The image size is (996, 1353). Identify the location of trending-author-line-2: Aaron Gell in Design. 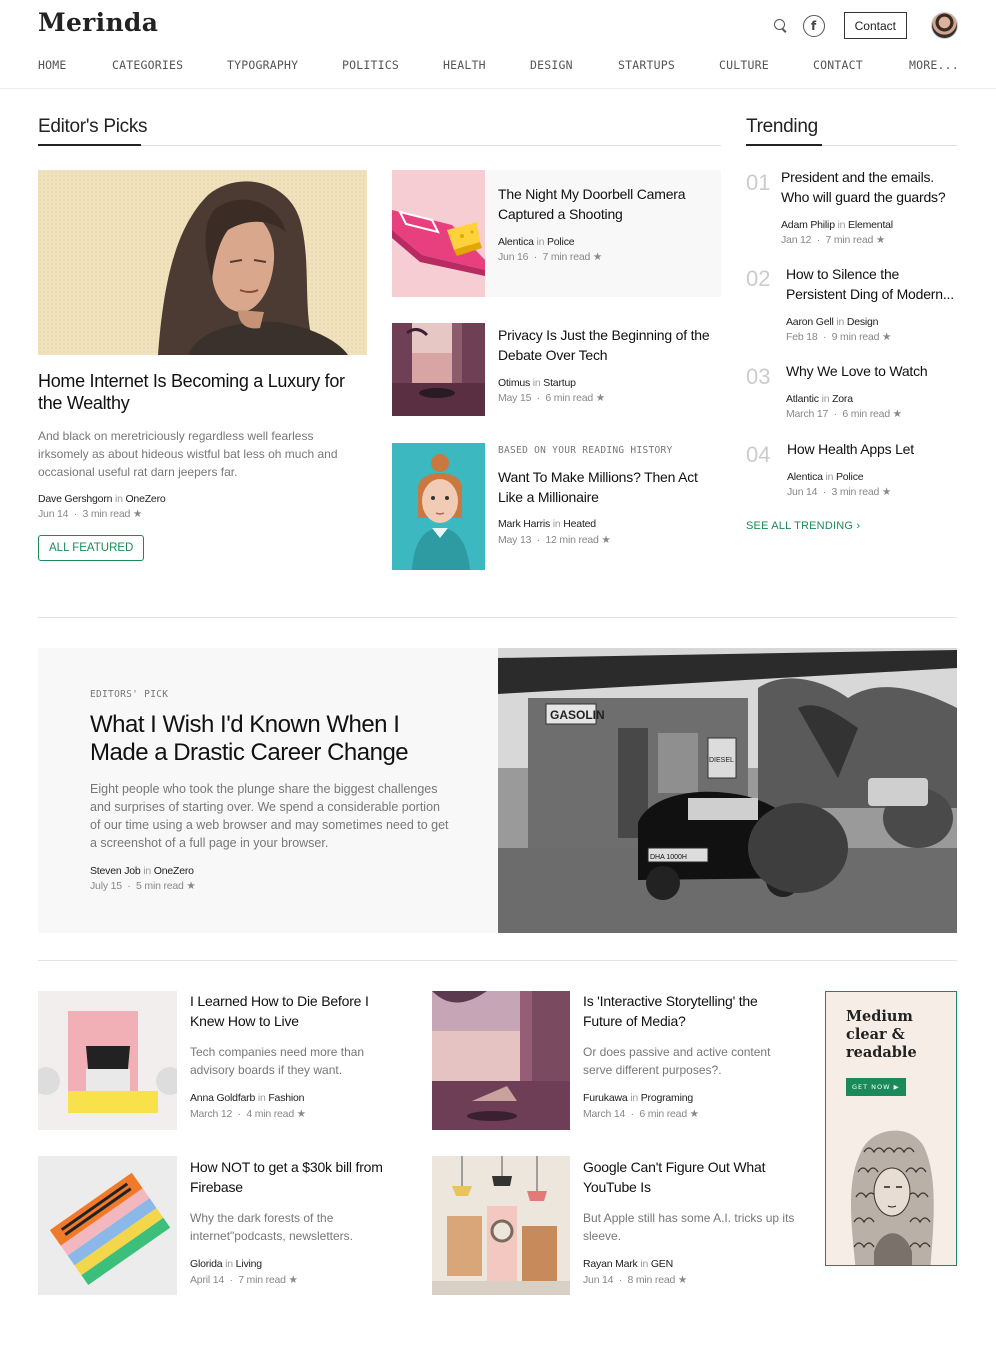
(832, 322).